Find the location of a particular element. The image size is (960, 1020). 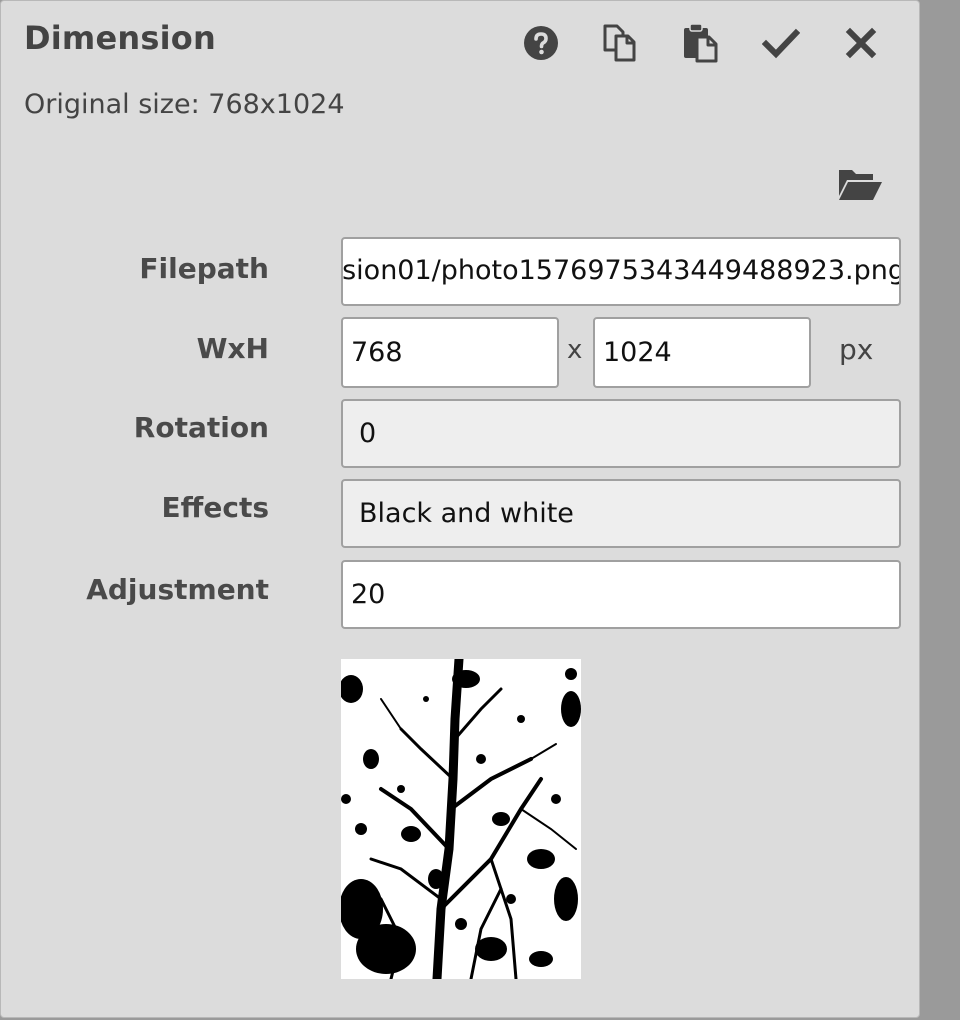

size-separator: x is located at coordinates (575, 350).